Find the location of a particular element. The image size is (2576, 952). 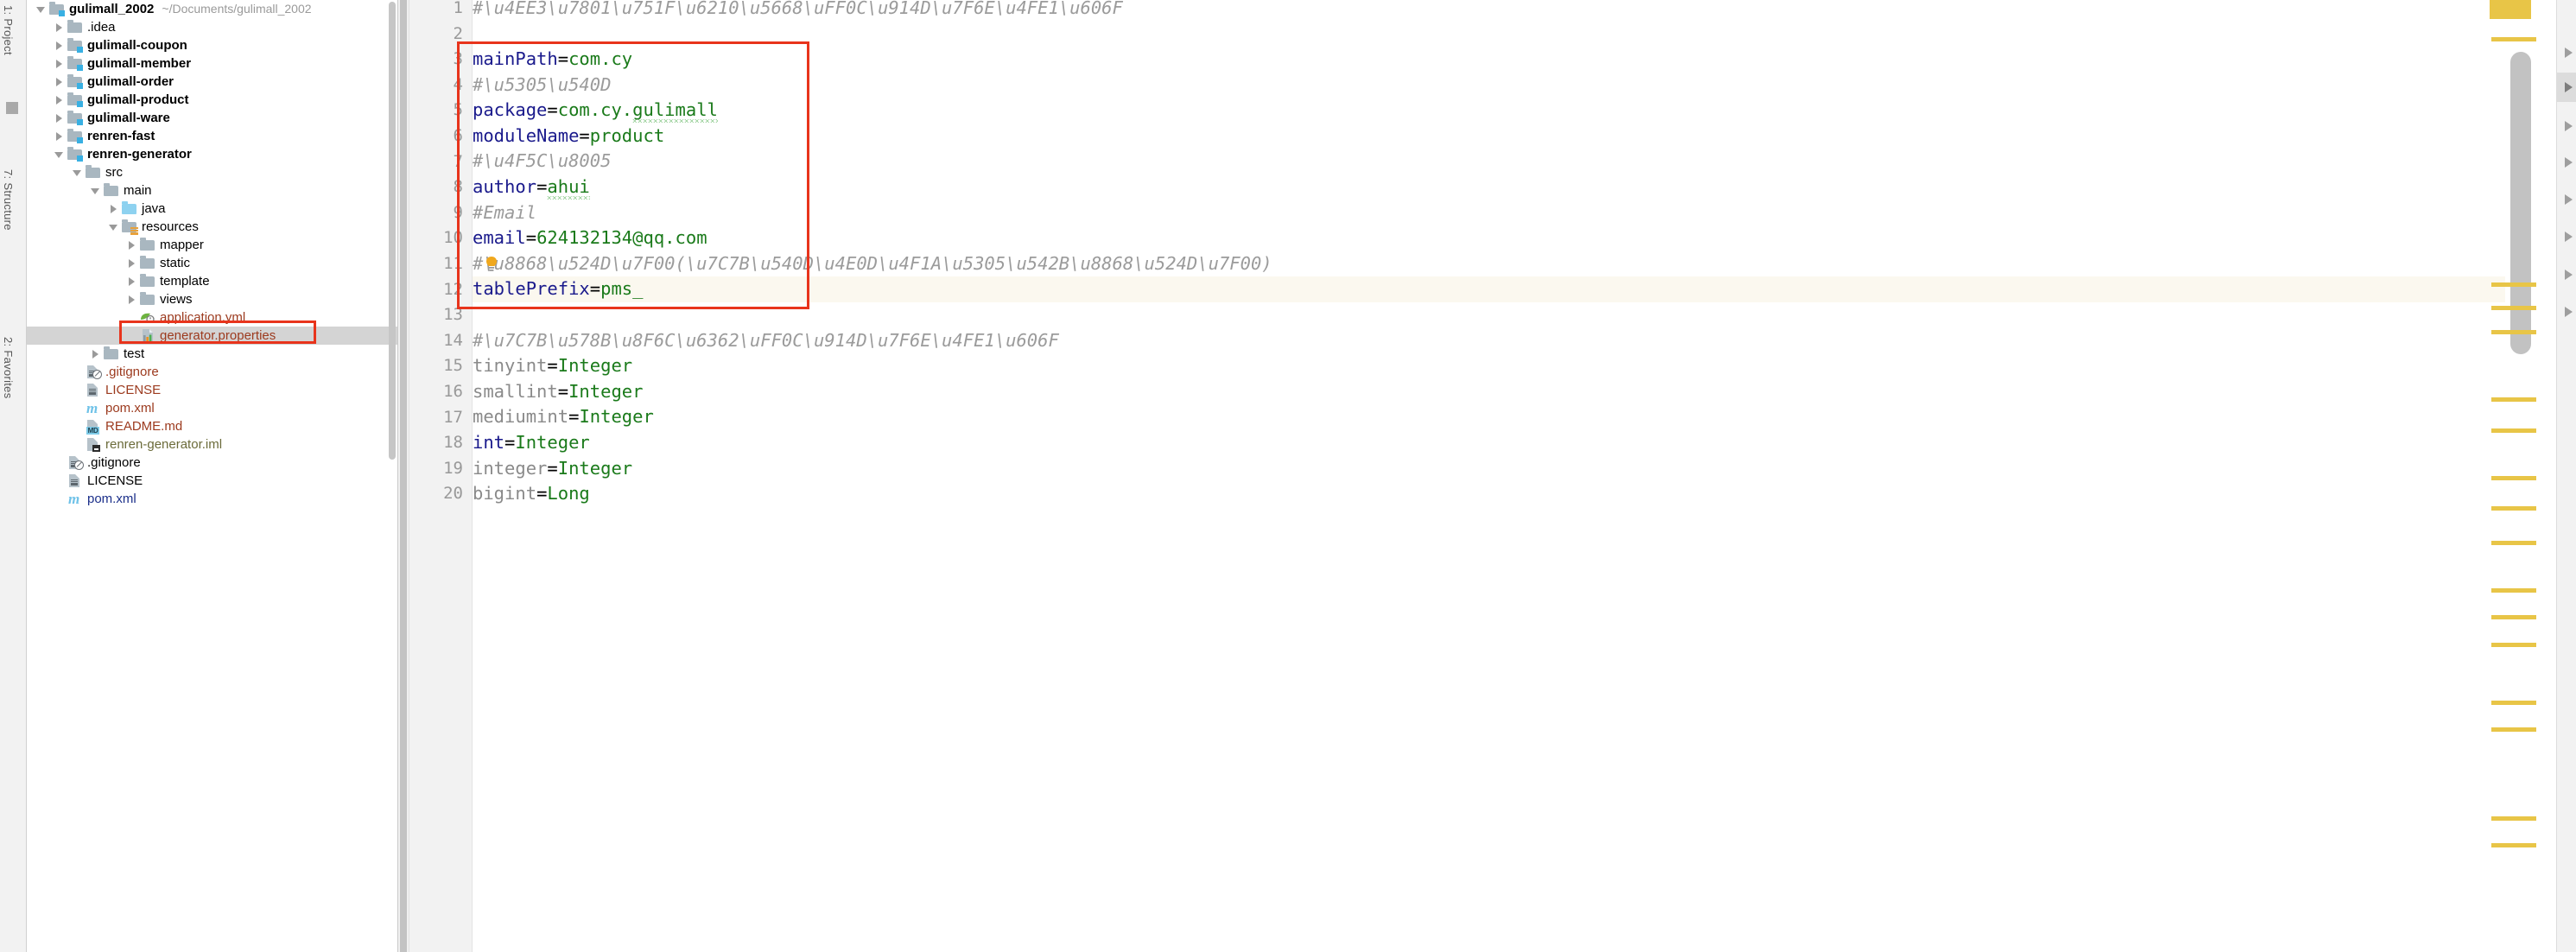

tree-item-gulimall-member: gulimall-member is located at coordinates (212, 63).